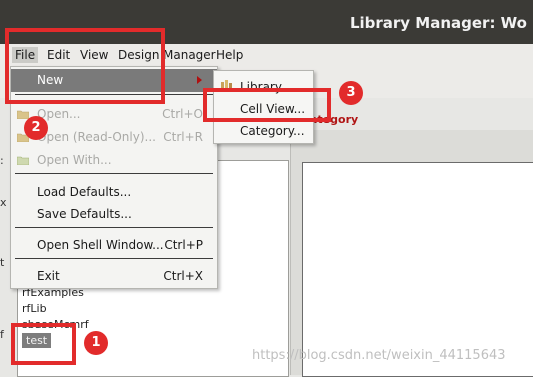 This screenshot has width=533, height=377. What do you see at coordinates (2, 262) in the screenshot?
I see `left-stub-3: t` at bounding box center [2, 262].